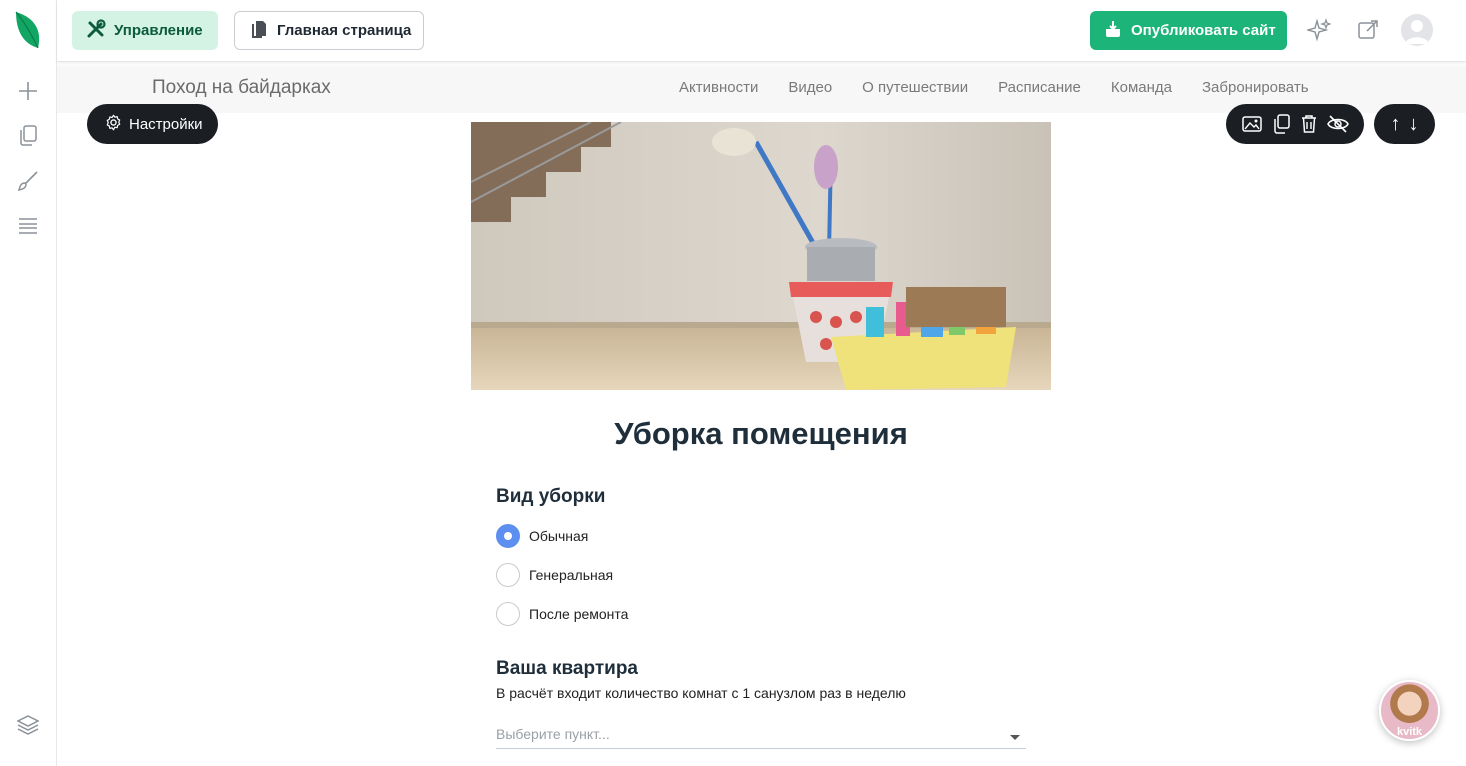  Describe the element at coordinates (551, 496) in the screenshot. I see `cleaning-type-title: Вид уборки` at that location.